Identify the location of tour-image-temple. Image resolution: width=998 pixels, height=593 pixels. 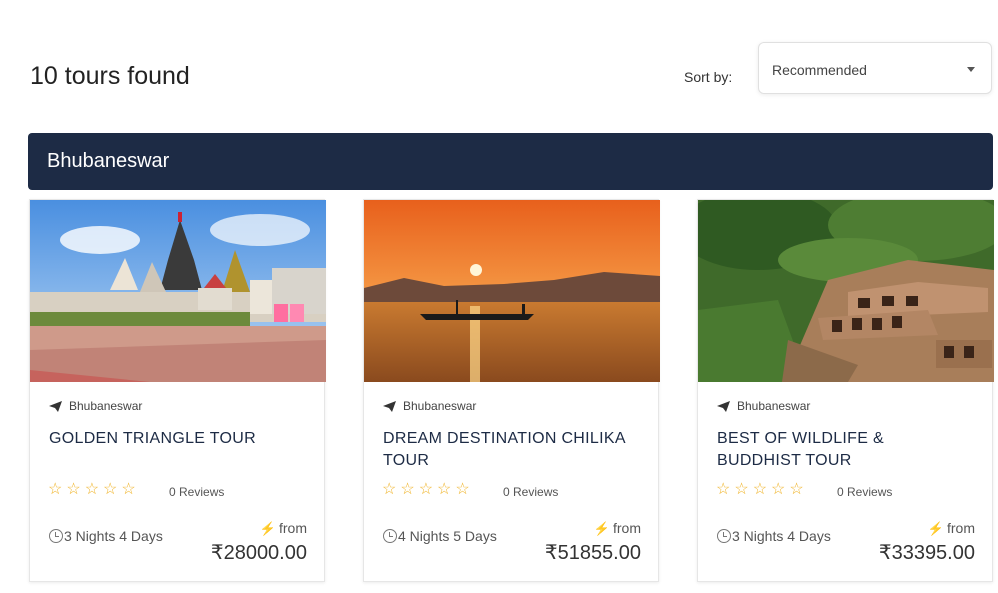
(178, 291).